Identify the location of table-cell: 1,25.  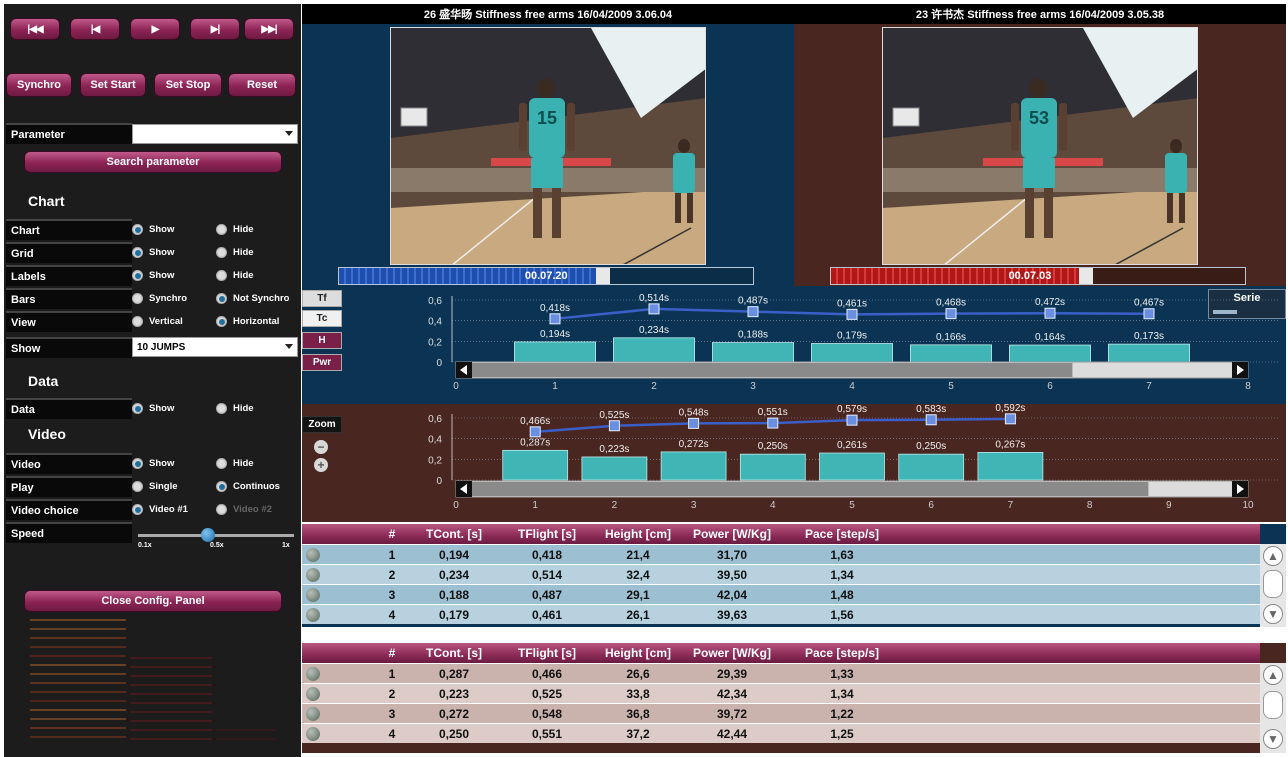
(842, 734).